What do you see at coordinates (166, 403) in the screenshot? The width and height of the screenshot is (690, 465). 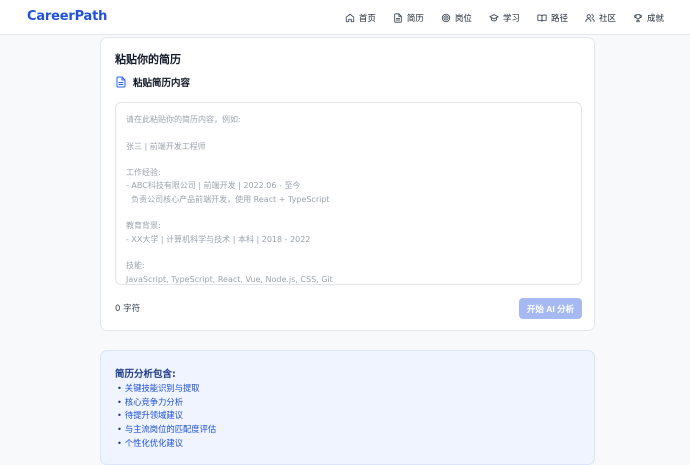 I see `list-item: 核心竞争力分析` at bounding box center [166, 403].